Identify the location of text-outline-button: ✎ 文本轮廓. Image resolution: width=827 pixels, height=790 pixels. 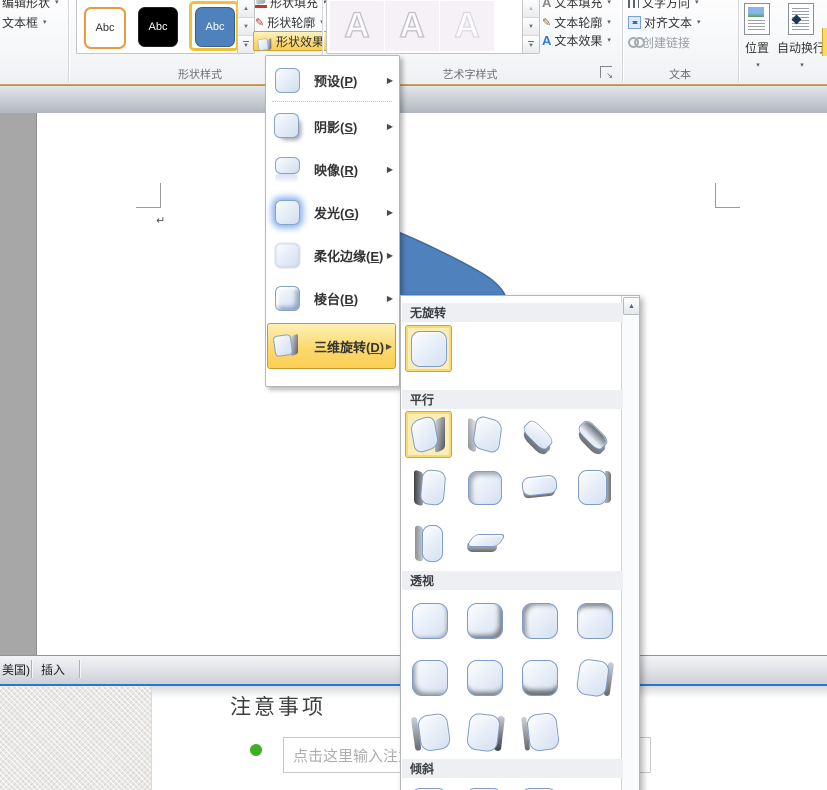
(576, 22).